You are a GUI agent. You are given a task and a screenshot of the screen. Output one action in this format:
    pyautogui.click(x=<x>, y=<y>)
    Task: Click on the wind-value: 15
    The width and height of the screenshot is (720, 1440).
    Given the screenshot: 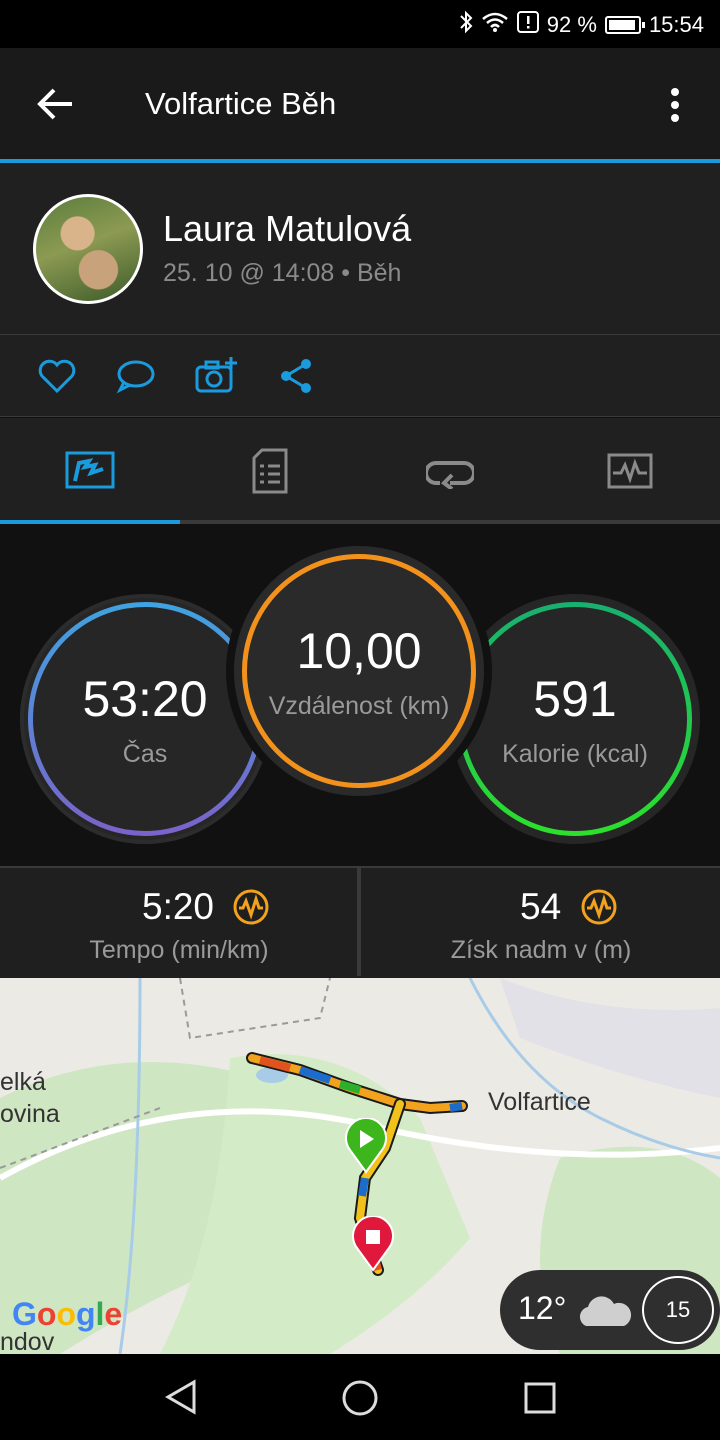 What is the action you would take?
    pyautogui.click(x=678, y=1309)
    